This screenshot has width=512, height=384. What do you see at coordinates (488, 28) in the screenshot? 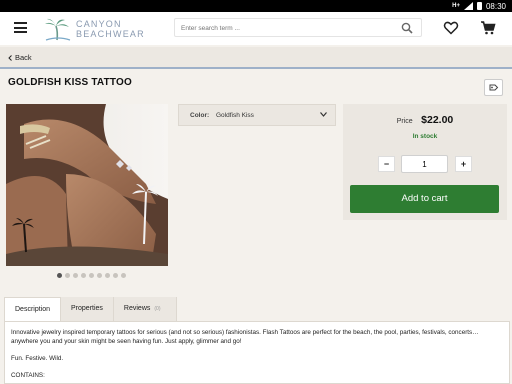
I see `cart-icon` at bounding box center [488, 28].